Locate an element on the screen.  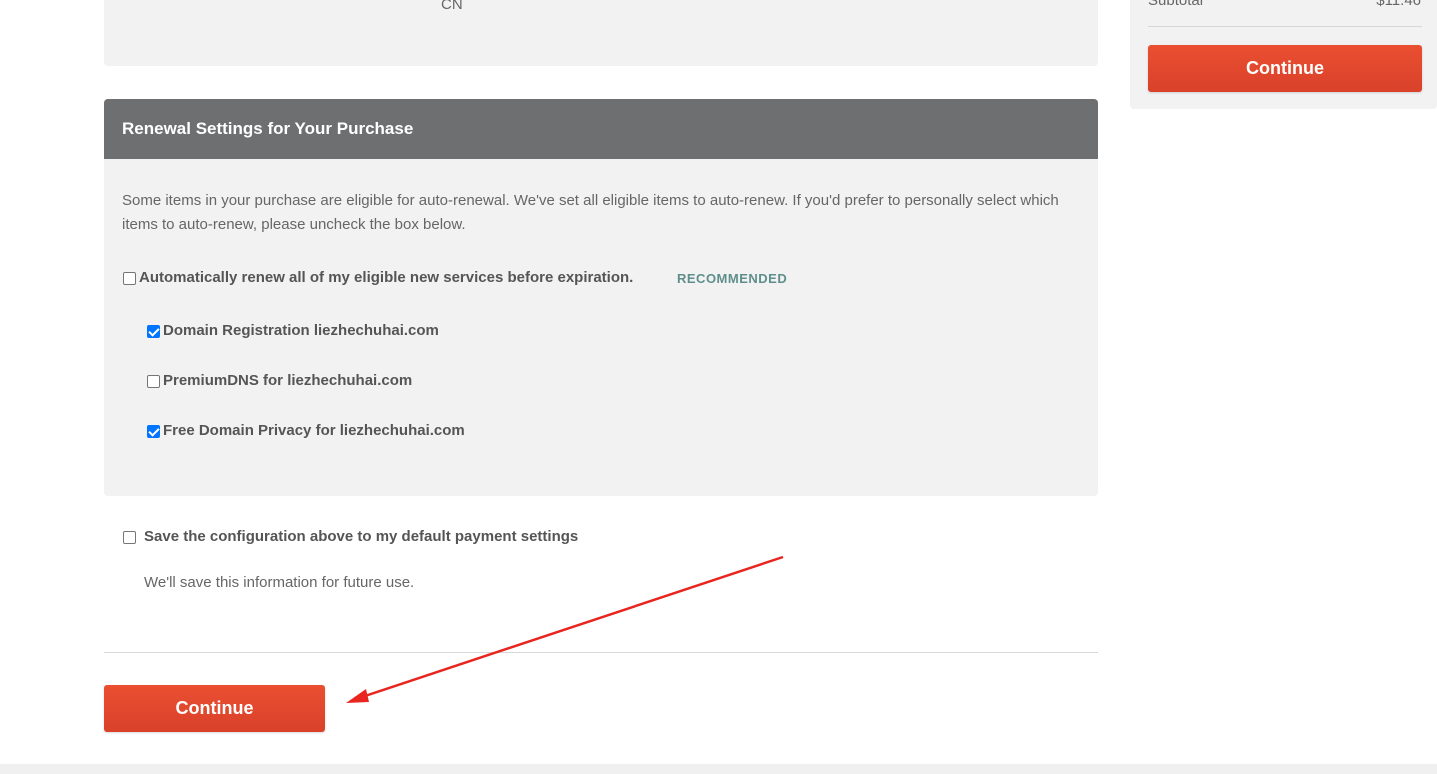
subtotal-label: Subtotal is located at coordinates (1176, 4).